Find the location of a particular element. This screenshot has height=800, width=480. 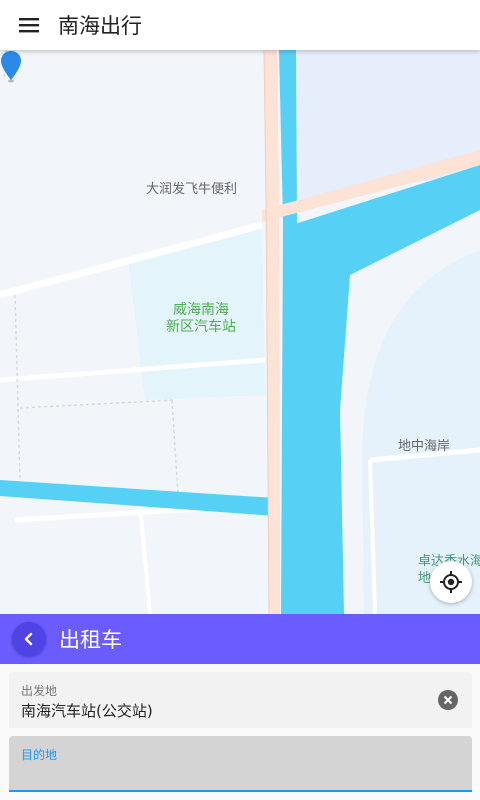

destination-label: 目的地 is located at coordinates (39, 755).